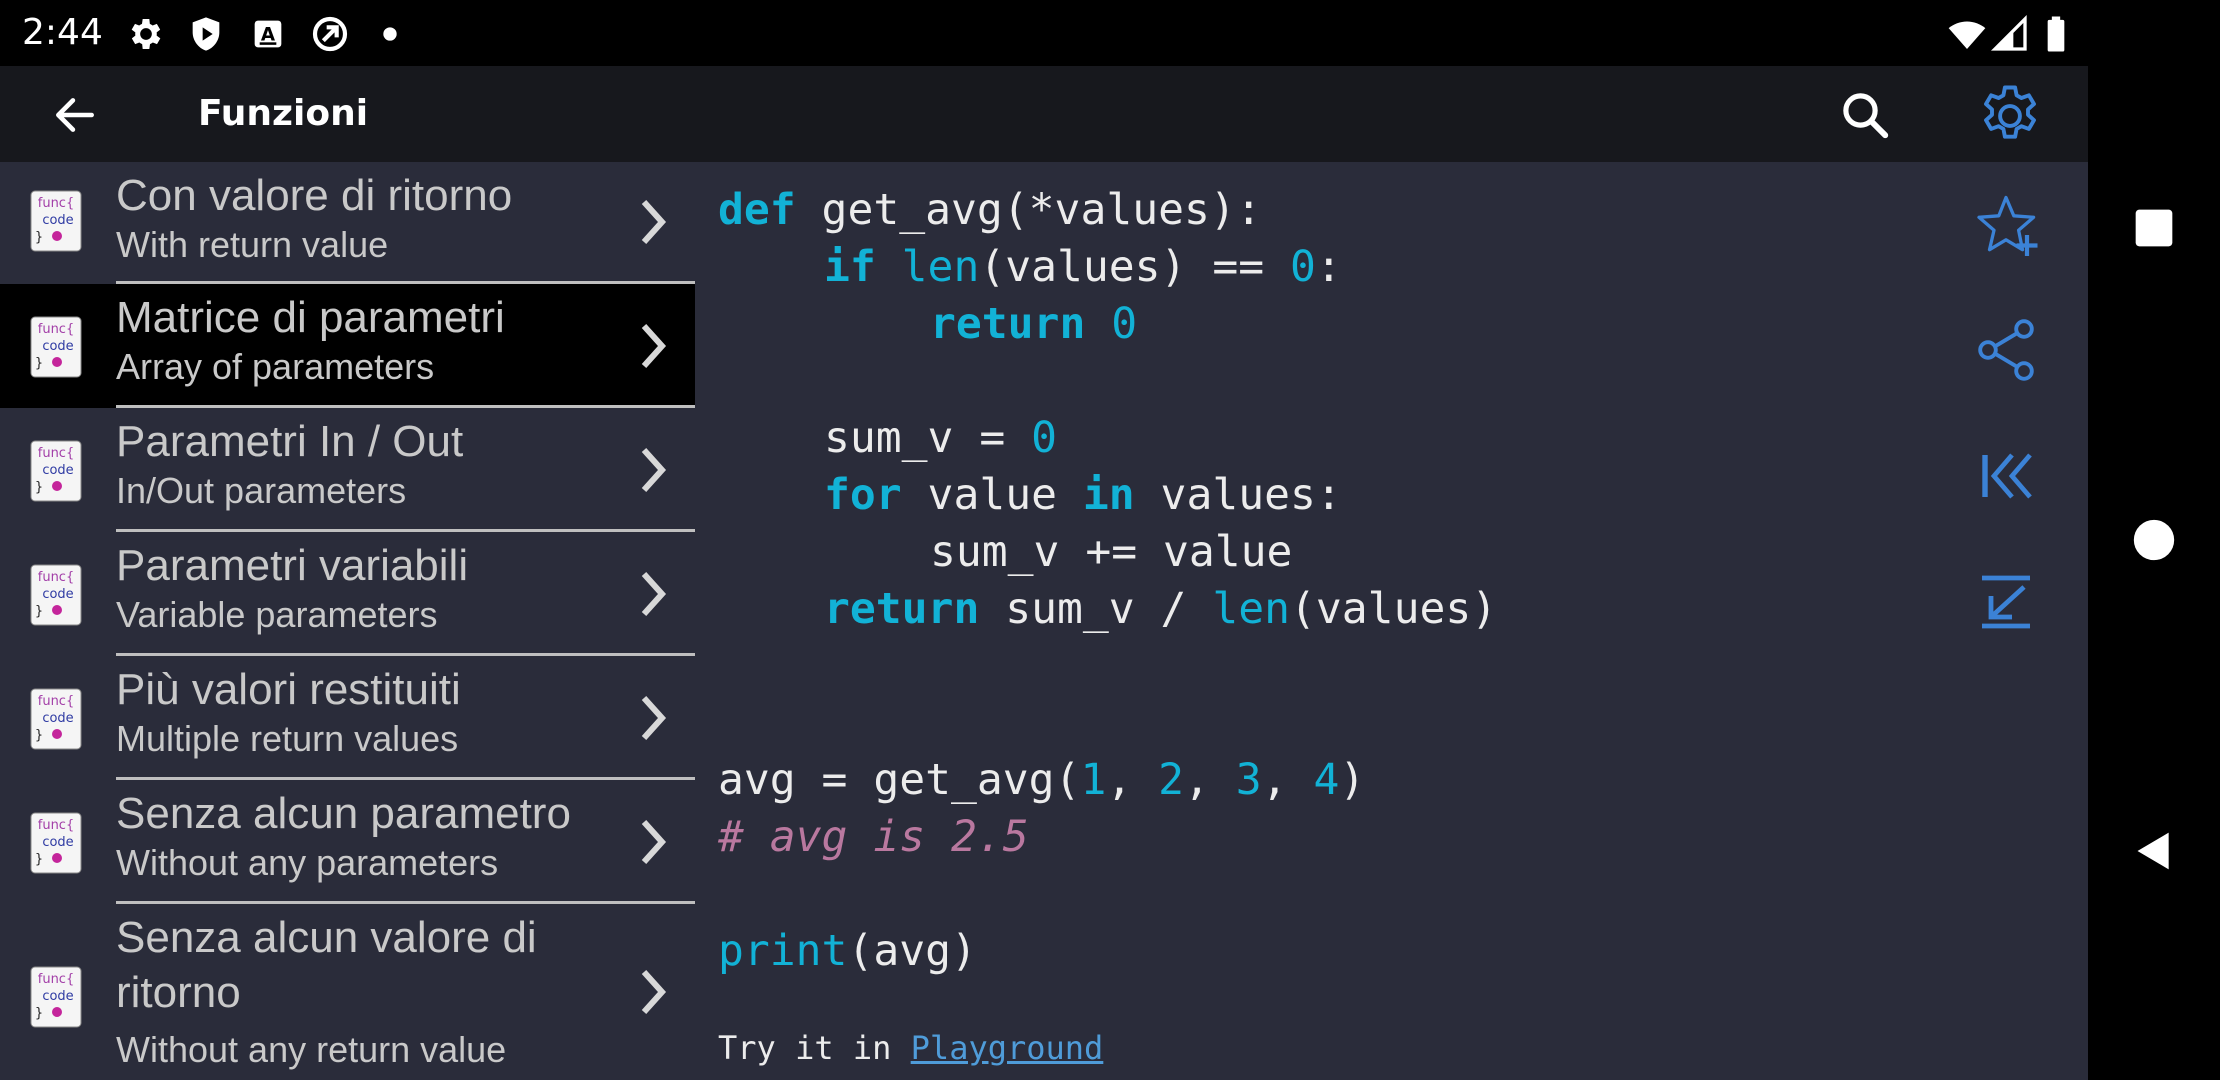 The image size is (2220, 1080). What do you see at coordinates (2006, 226) in the screenshot?
I see `star-add-icon` at bounding box center [2006, 226].